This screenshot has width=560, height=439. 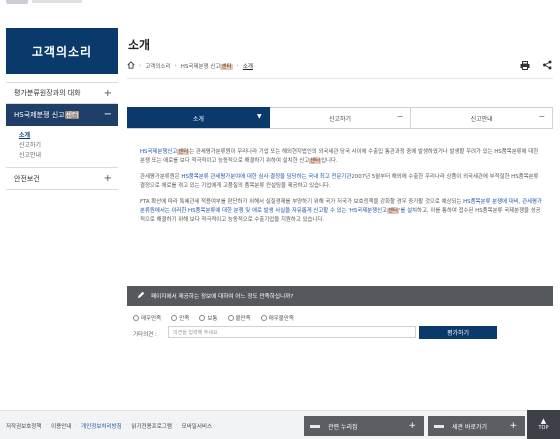 I want to click on sidebar-item-label: HS국제분쟁 신고센터, so click(x=47, y=114).